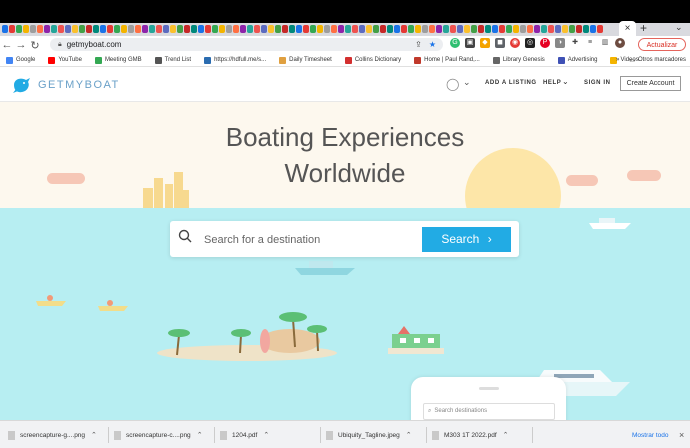 This screenshot has width=690, height=448. Describe the element at coordinates (418, 44) in the screenshot. I see `share-icon: ⇪` at that location.